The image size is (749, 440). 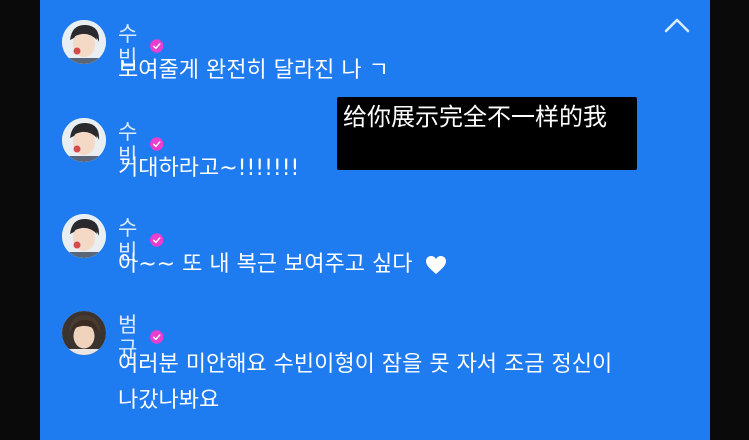 What do you see at coordinates (365, 382) in the screenshot?
I see `message-text: 여러분 미안해요 수빈이형이 잠을 못 자서 조금 정신이 나갔나봐요` at bounding box center [365, 382].